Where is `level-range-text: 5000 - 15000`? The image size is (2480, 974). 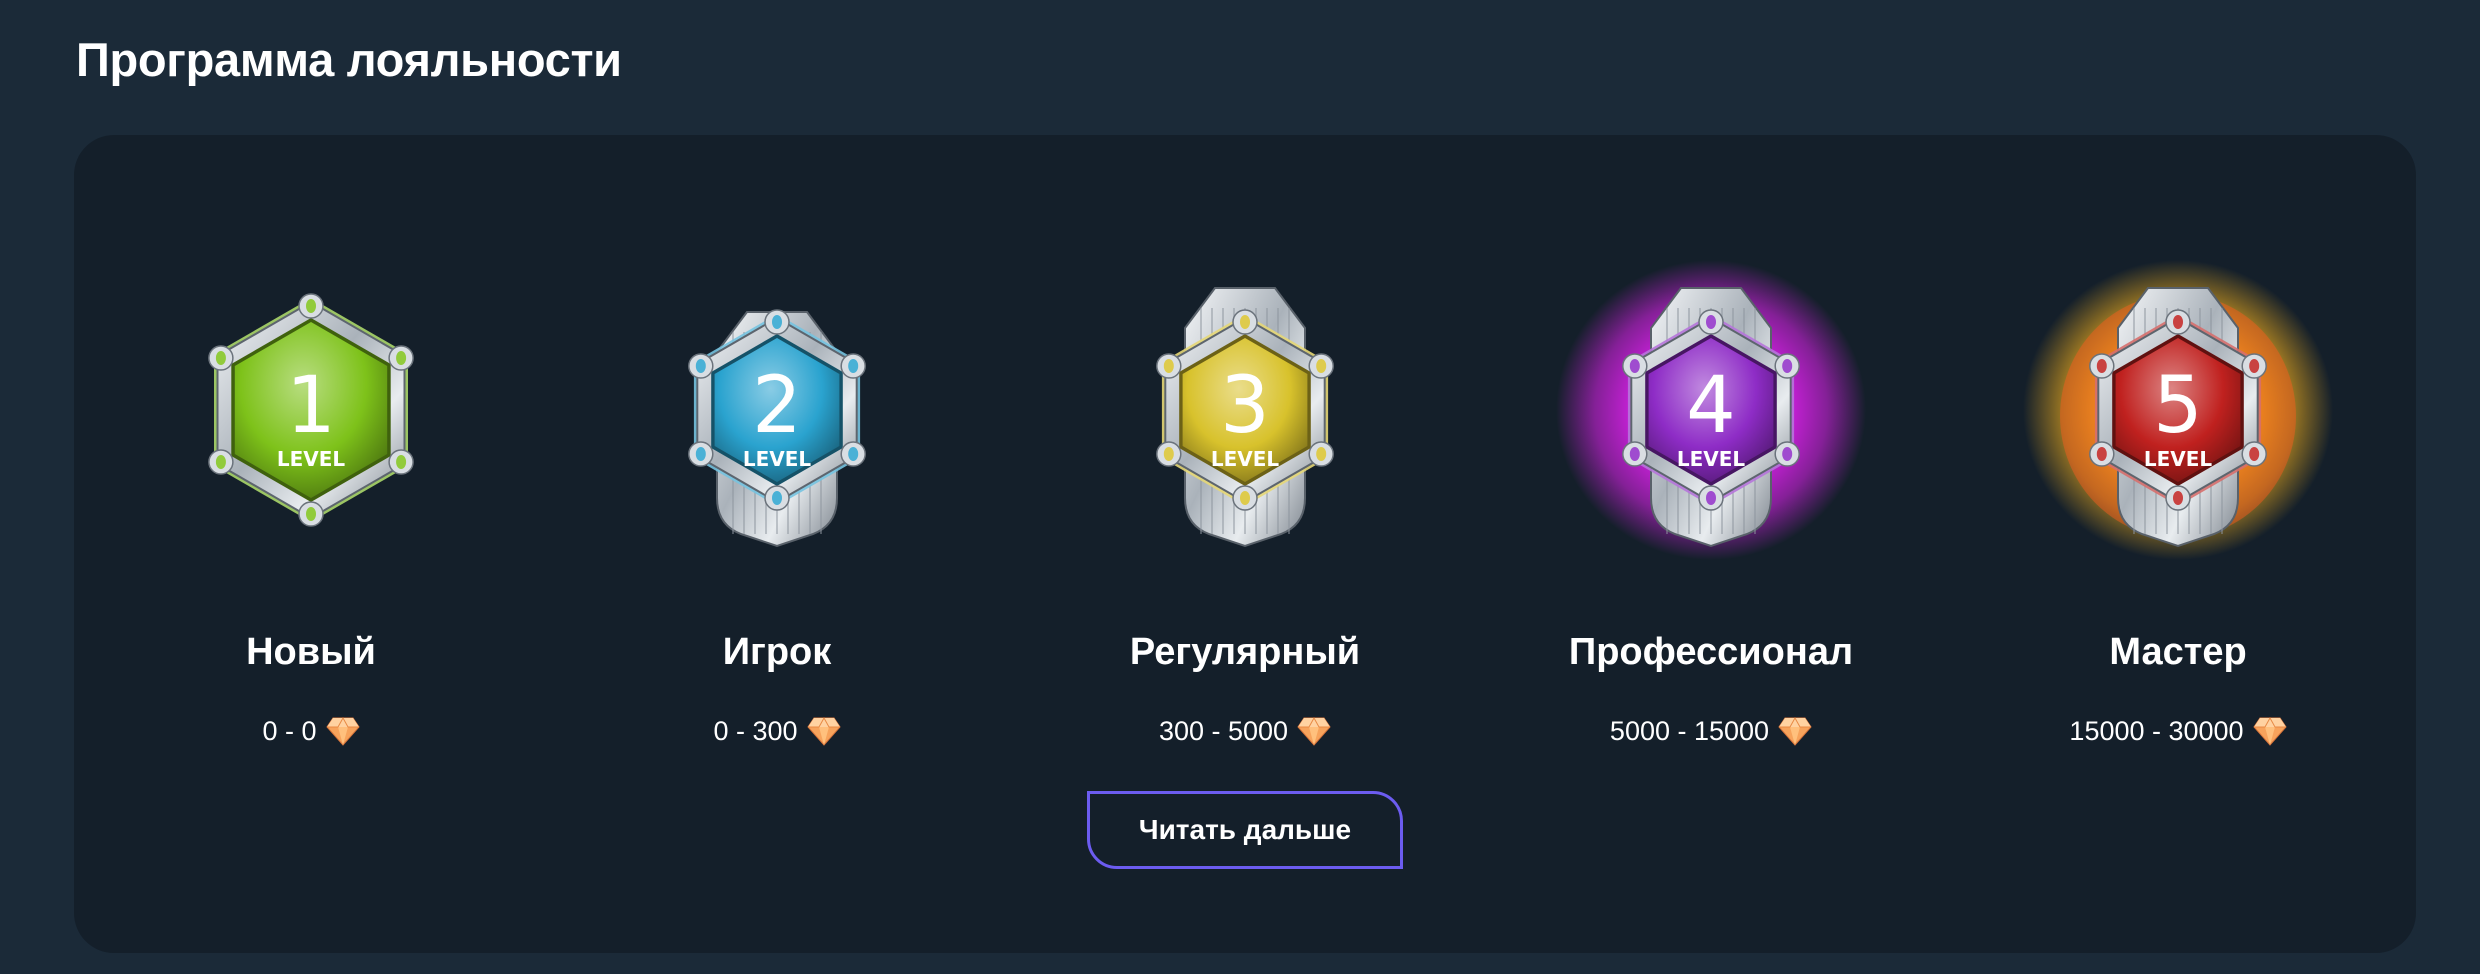
level-range-text: 5000 - 15000 is located at coordinates (1689, 731).